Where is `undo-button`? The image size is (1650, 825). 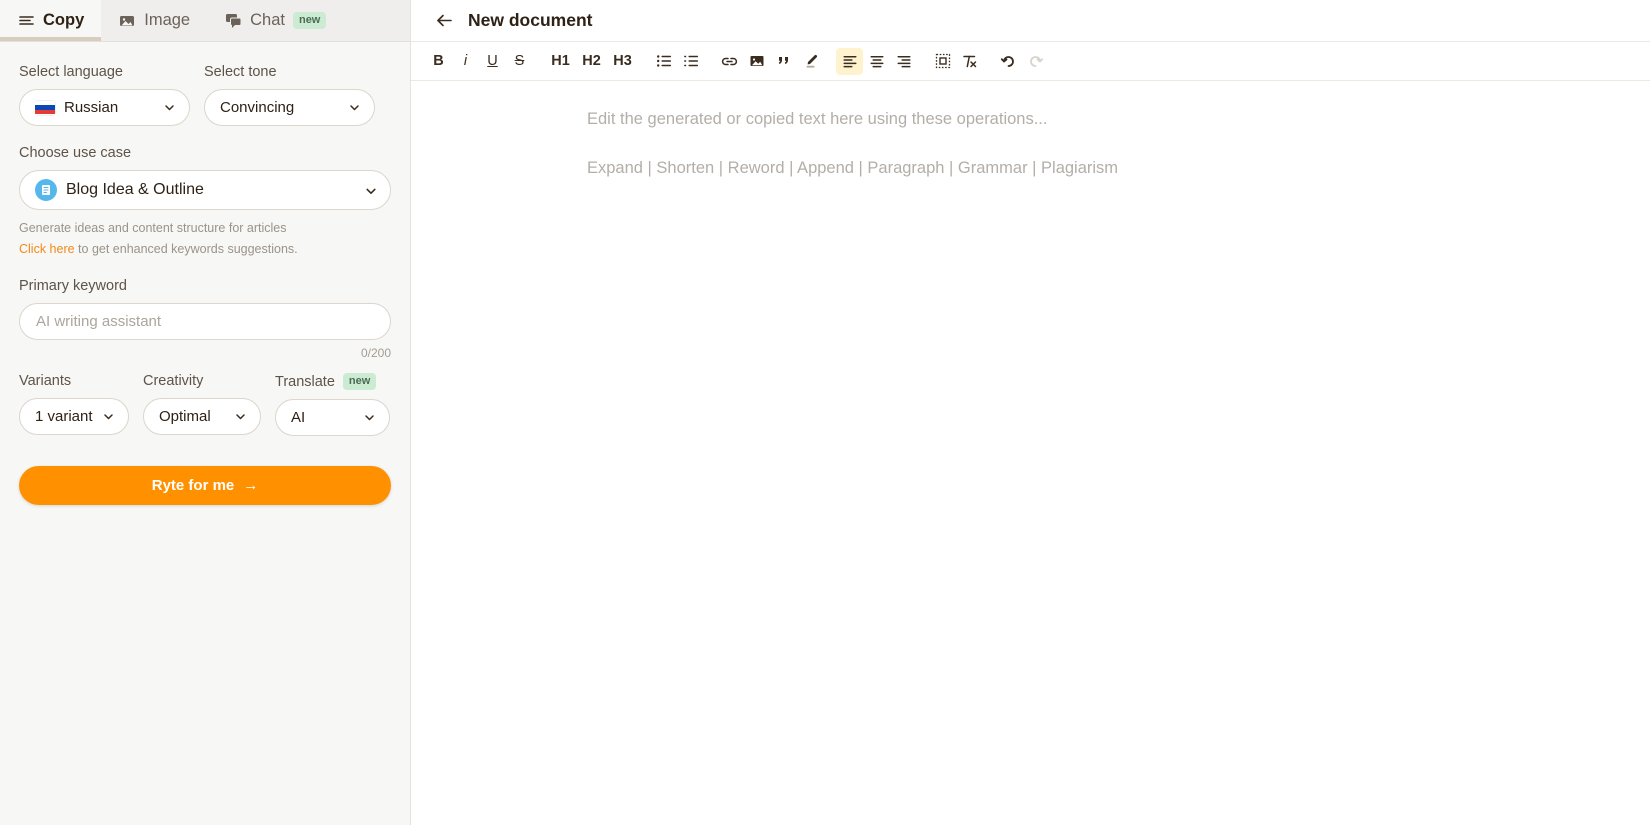 undo-button is located at coordinates (1008, 61).